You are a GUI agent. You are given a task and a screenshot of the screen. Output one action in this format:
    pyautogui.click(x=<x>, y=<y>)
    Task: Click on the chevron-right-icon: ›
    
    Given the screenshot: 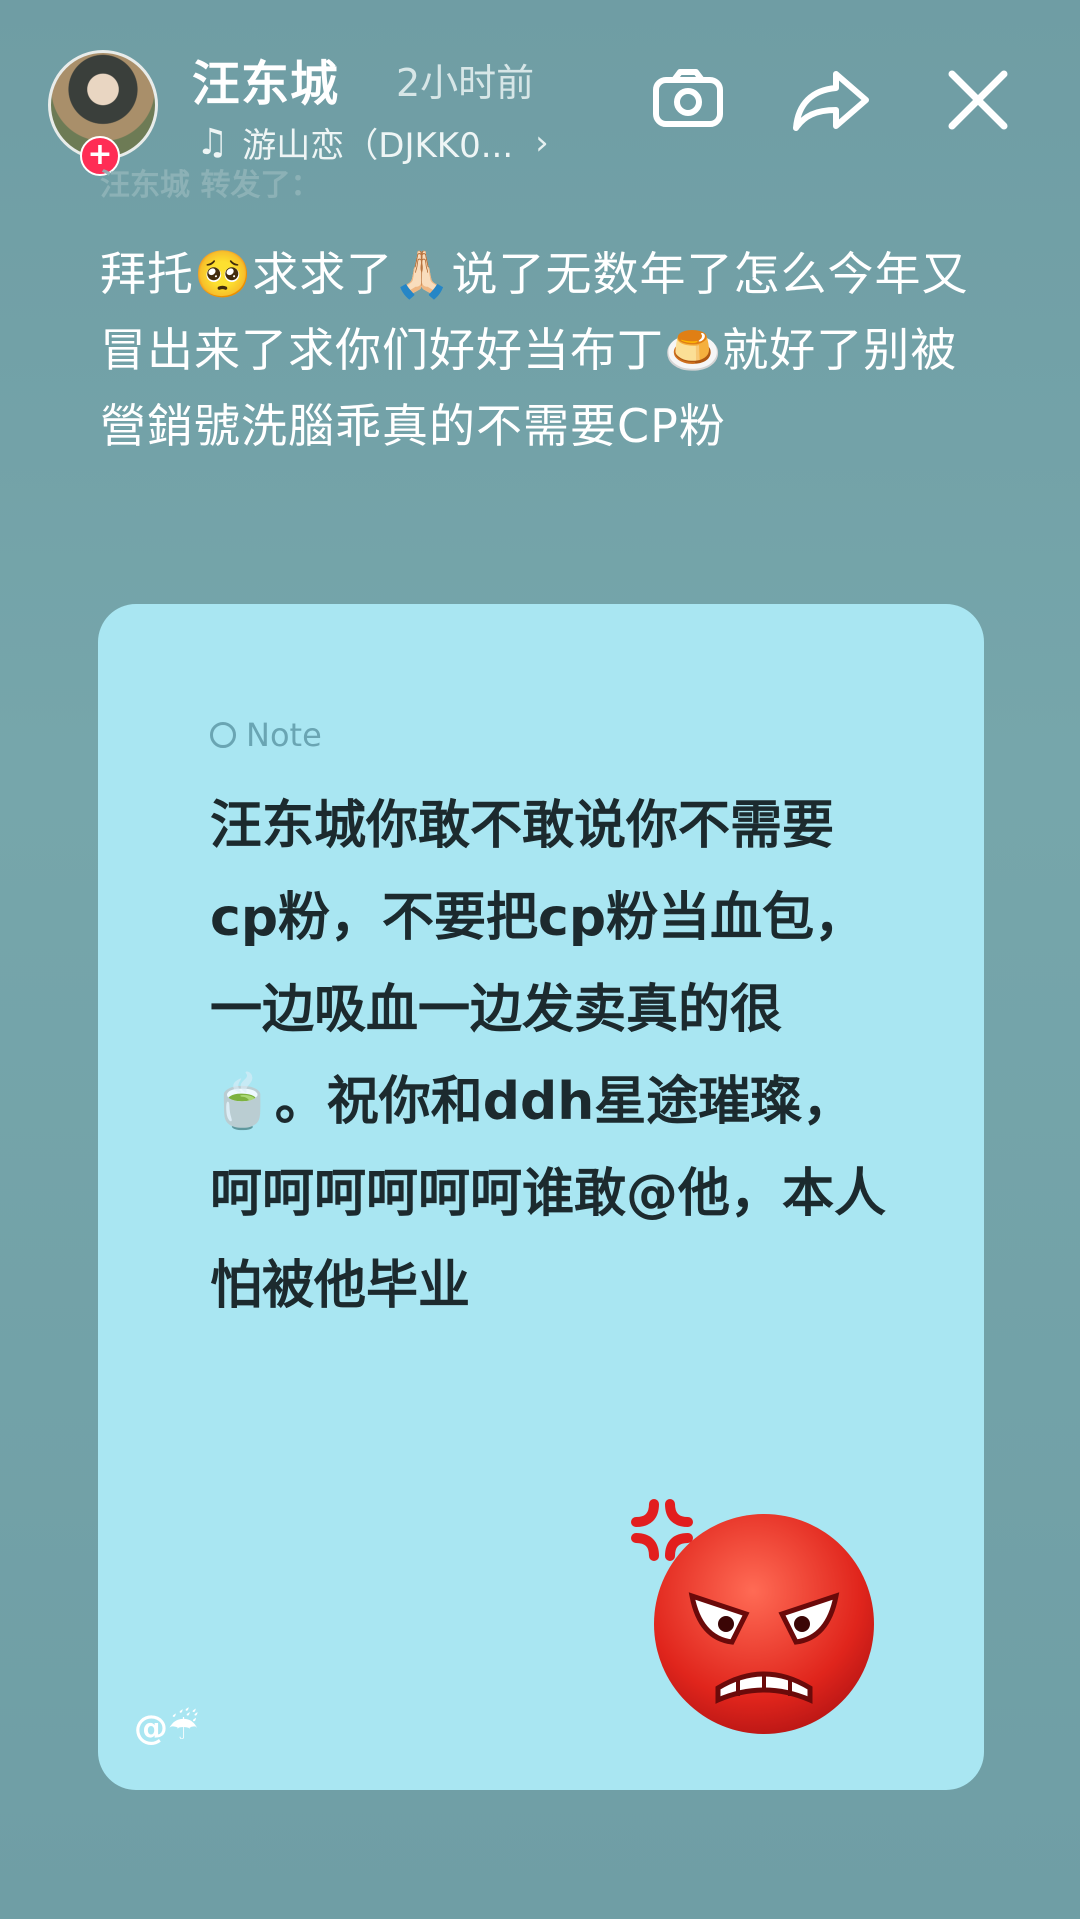 What is the action you would take?
    pyautogui.click(x=542, y=142)
    